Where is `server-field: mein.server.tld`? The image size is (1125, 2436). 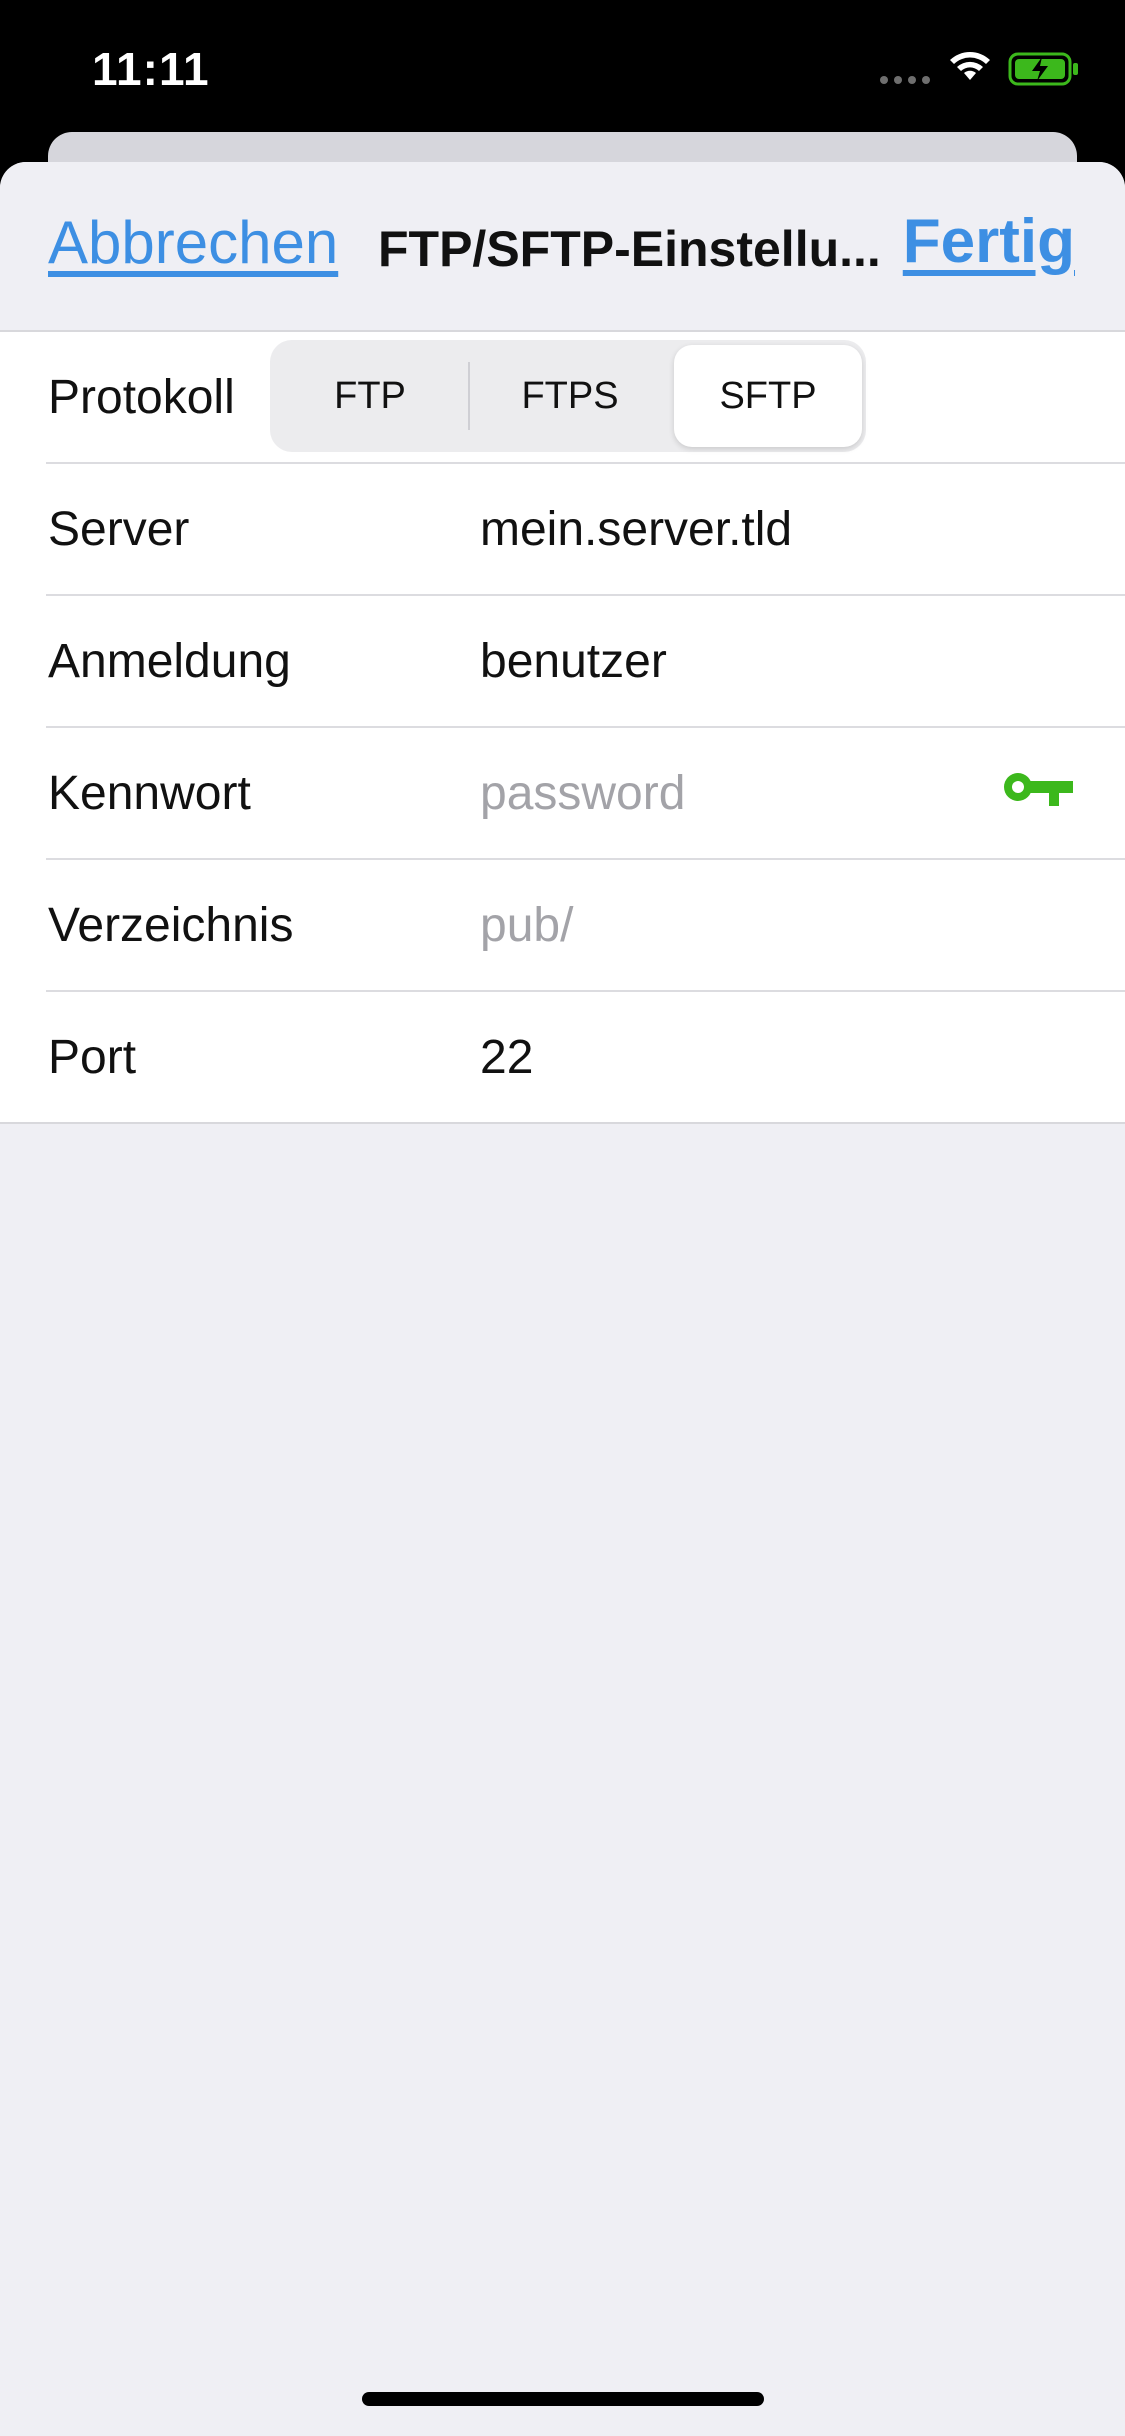
server-field: mein.server.tld is located at coordinates (636, 529).